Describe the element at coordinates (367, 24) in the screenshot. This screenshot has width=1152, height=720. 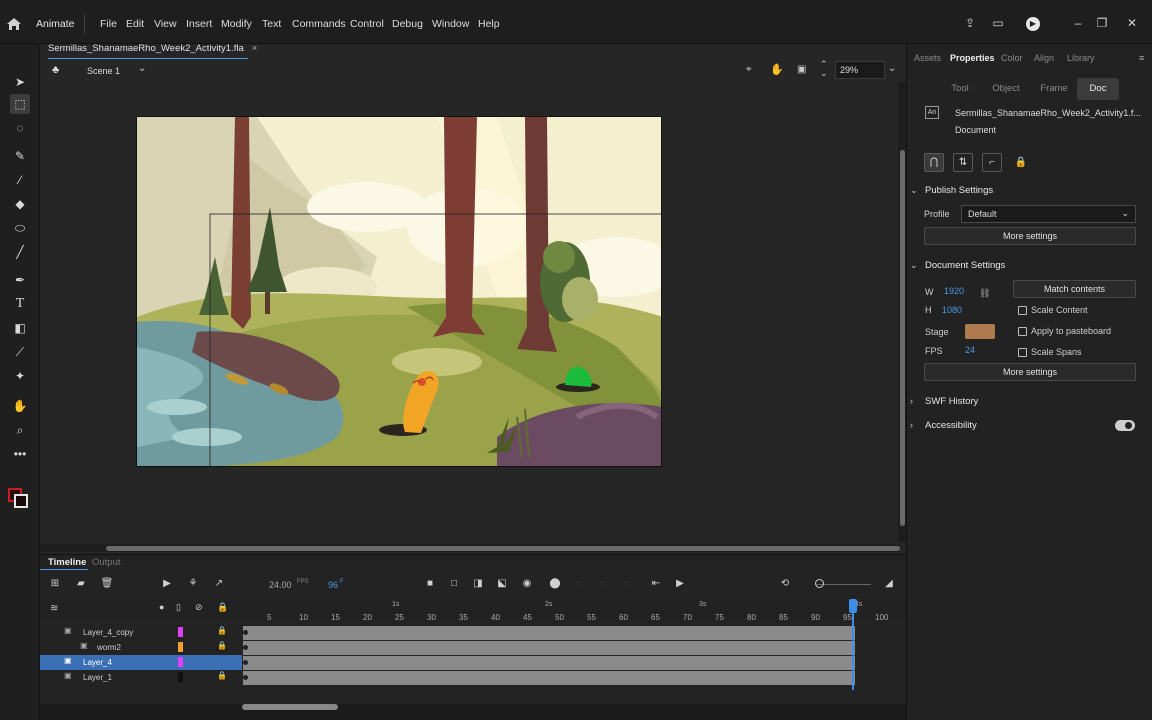
I see `menu-control: Control` at that location.